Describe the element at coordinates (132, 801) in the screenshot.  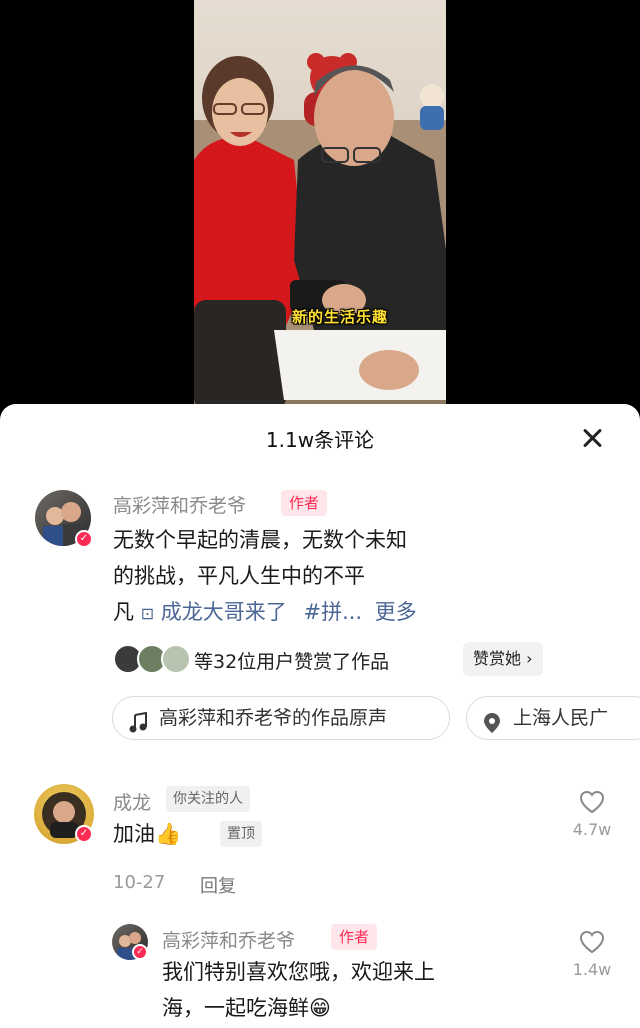
I see `commenter-name: 成龙` at that location.